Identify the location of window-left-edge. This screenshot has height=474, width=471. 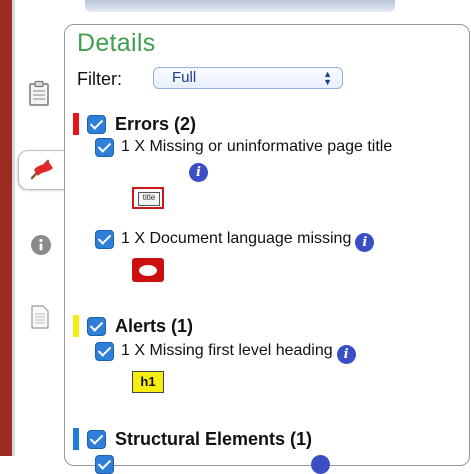
(6, 228).